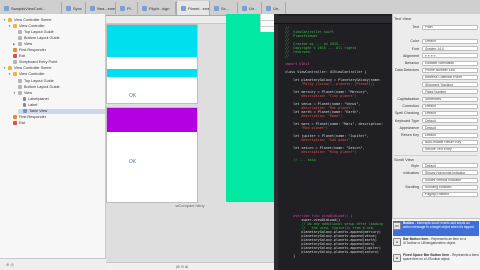 This screenshot has width=480, height=270. Describe the element at coordinates (450, 173) in the screenshot. I see `inspector-control: Shows Horizontal Indicator` at that location.